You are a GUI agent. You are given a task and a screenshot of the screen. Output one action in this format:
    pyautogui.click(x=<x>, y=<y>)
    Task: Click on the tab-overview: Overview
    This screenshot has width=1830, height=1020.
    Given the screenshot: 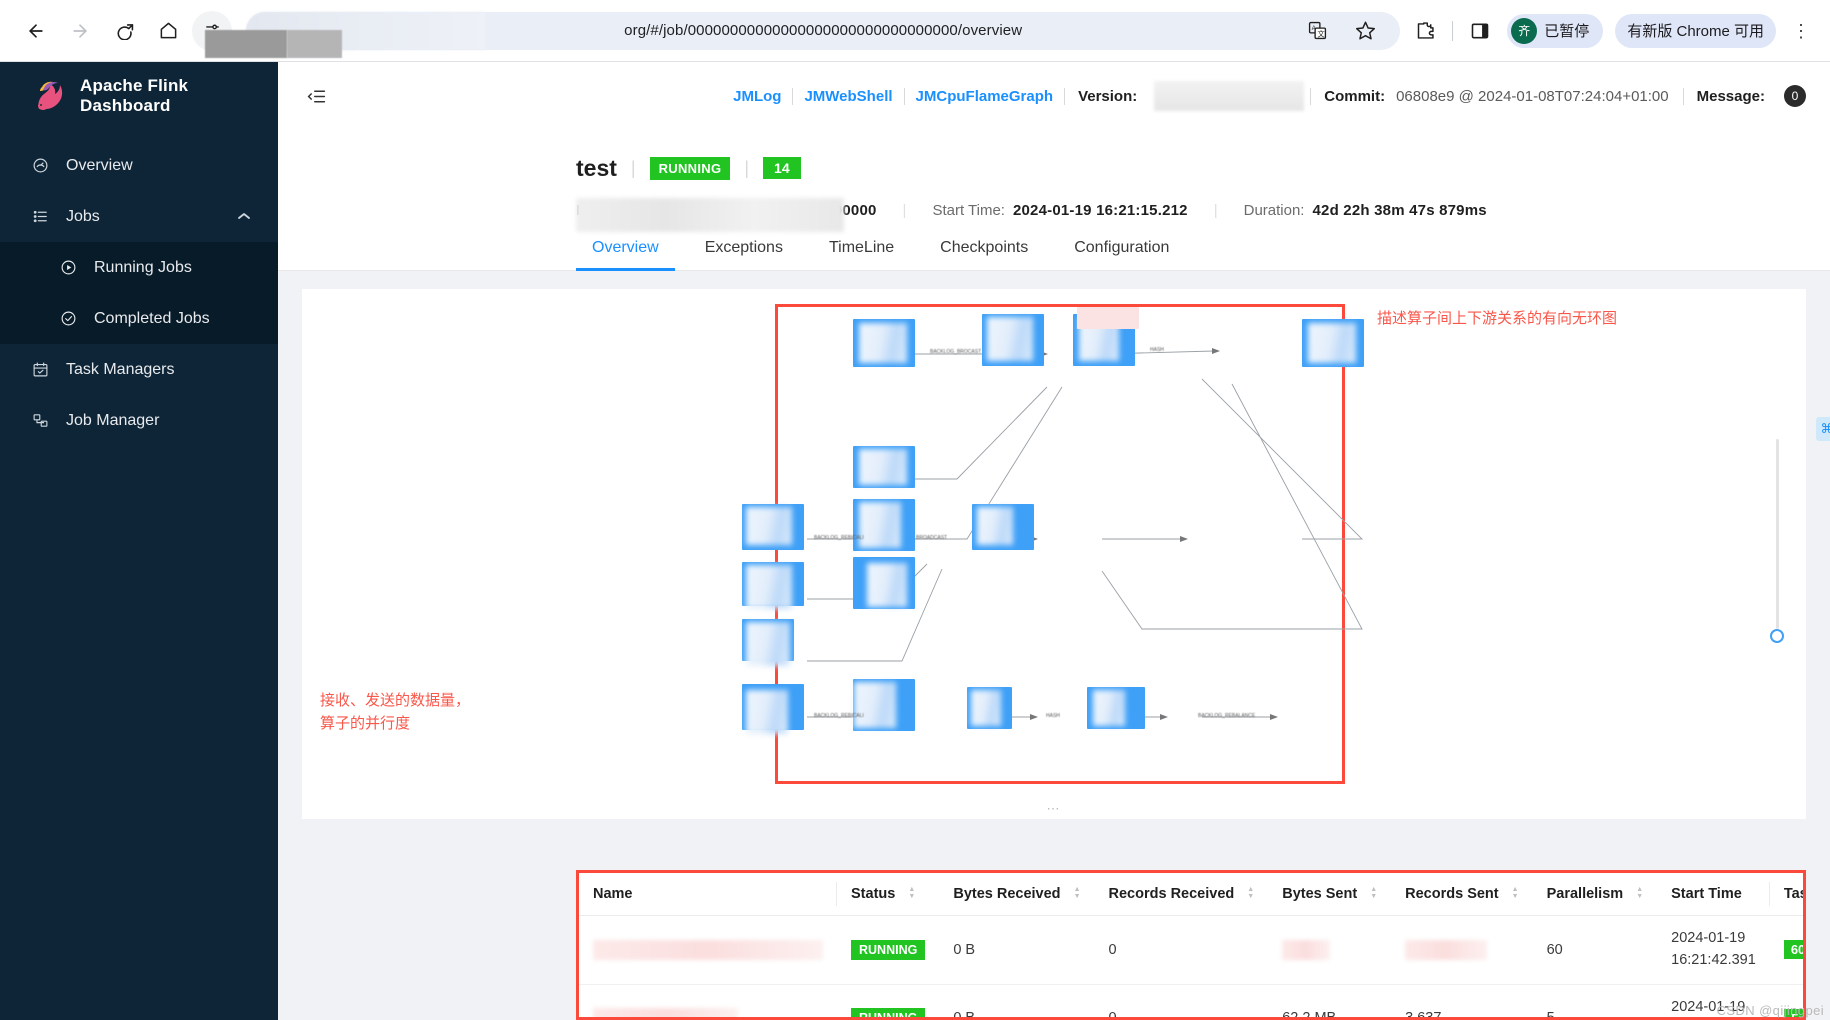 What is the action you would take?
    pyautogui.click(x=625, y=255)
    